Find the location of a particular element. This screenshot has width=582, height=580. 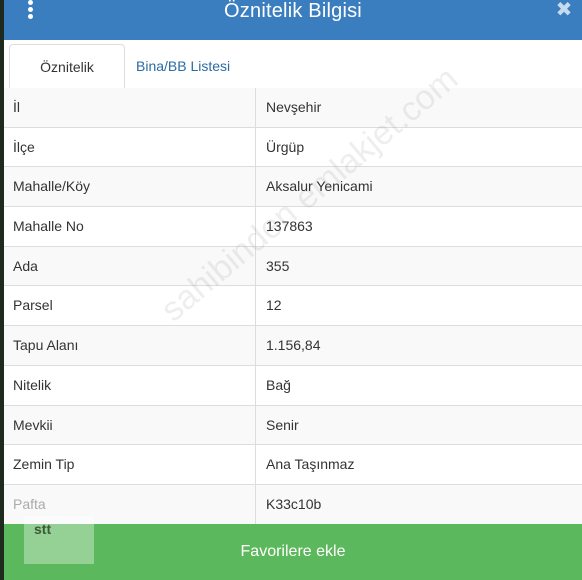

table-row: Mevkii Senir is located at coordinates (293, 425).